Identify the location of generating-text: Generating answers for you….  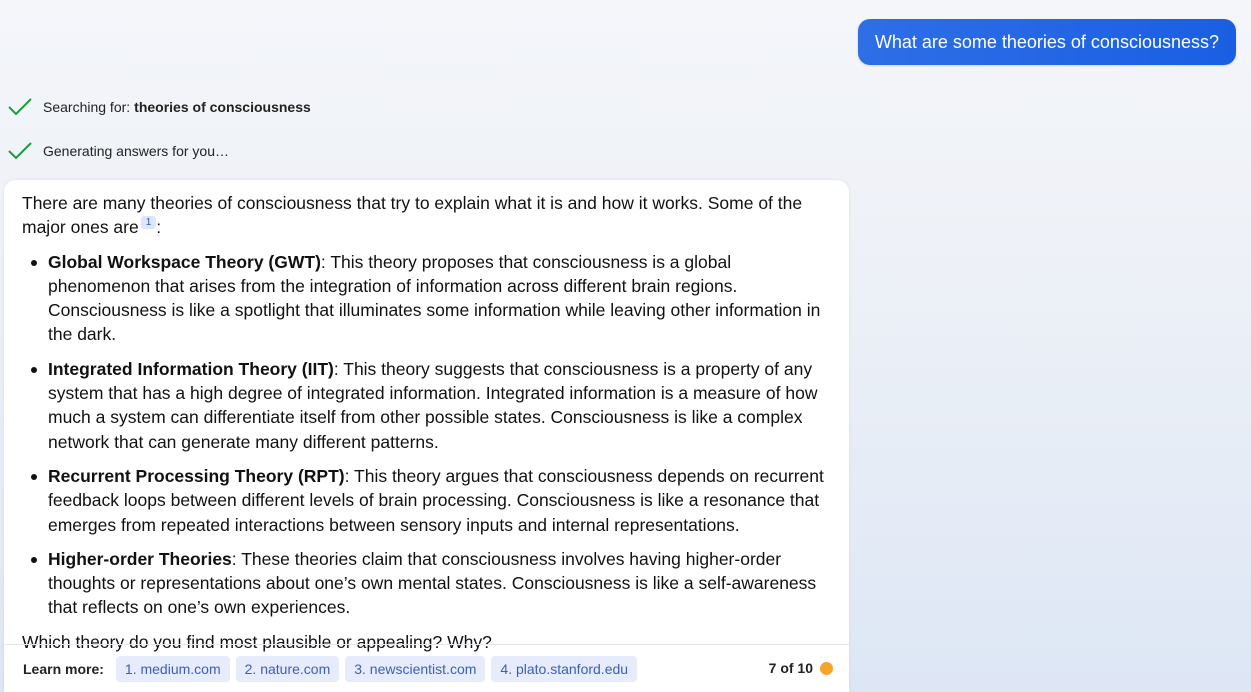
(136, 151).